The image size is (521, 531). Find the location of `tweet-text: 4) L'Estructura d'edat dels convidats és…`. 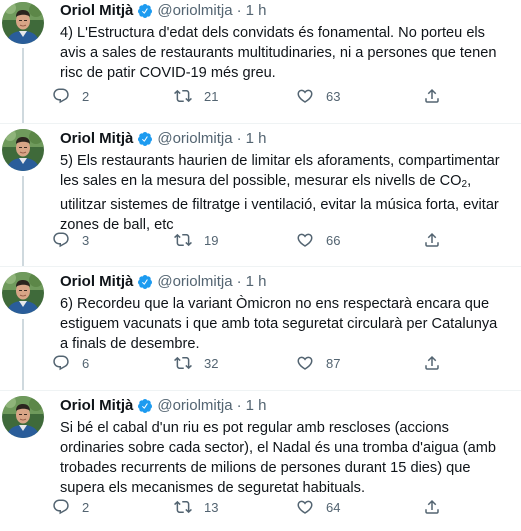

tweet-text: 4) L'Estructura d'edat dels convidats és… is located at coordinates (278, 53).